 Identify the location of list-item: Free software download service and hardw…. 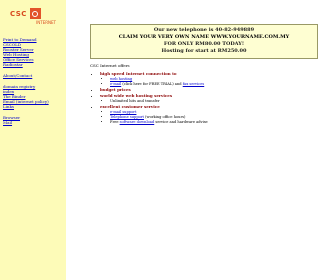
(218, 122).